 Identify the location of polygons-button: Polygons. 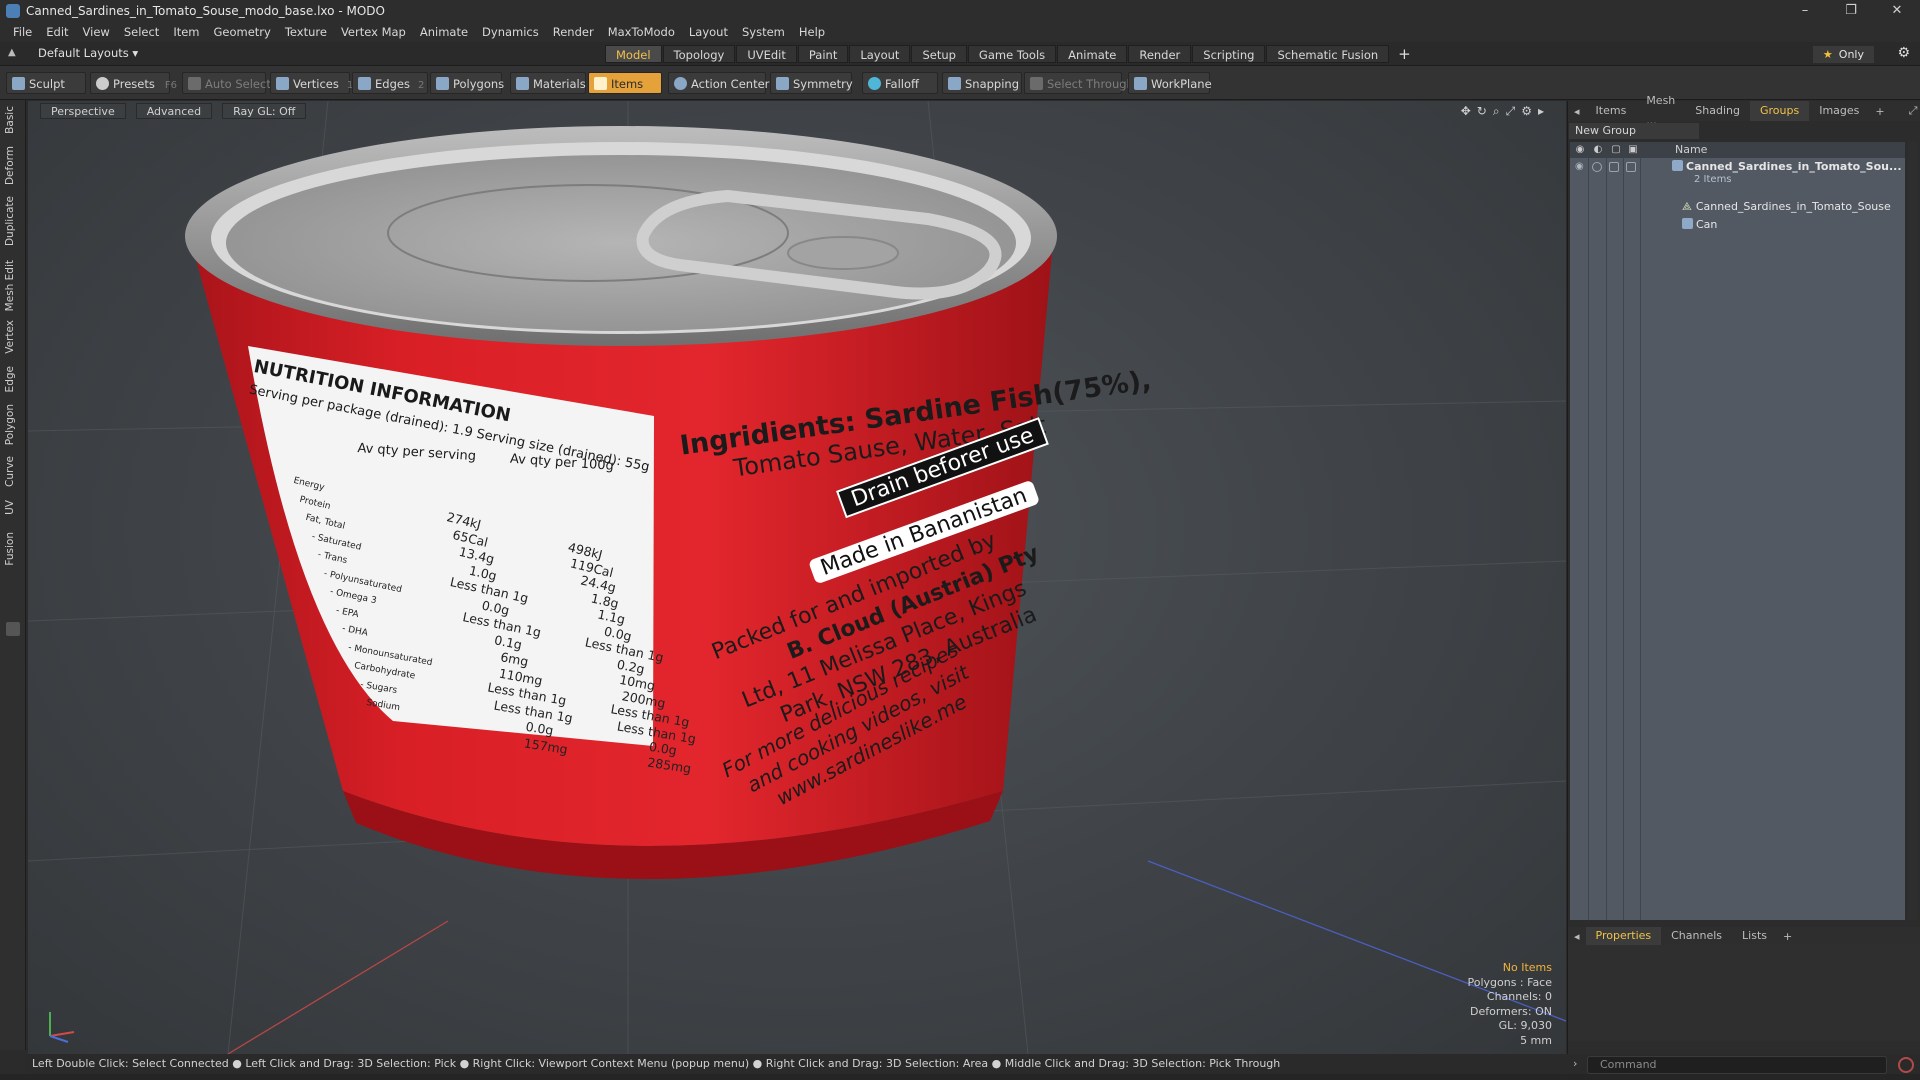
(467, 83).